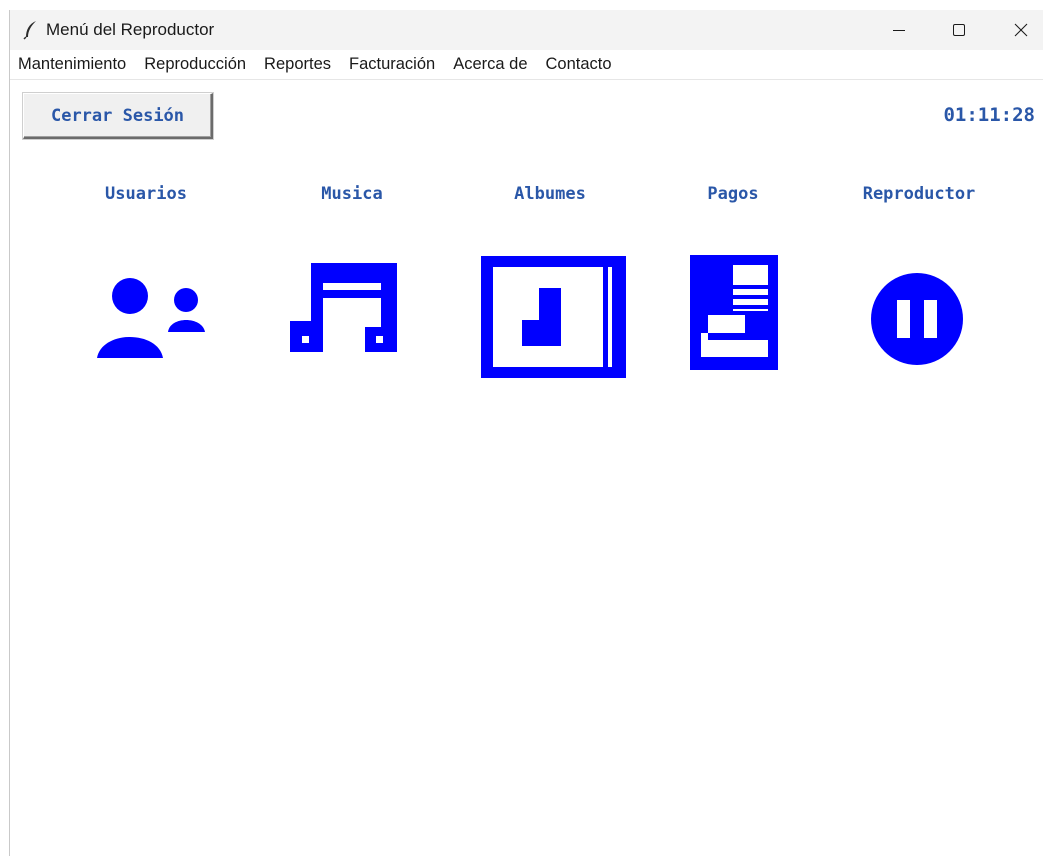 This screenshot has width=1043, height=856. I want to click on nav-label-albumes: Albumes, so click(550, 194).